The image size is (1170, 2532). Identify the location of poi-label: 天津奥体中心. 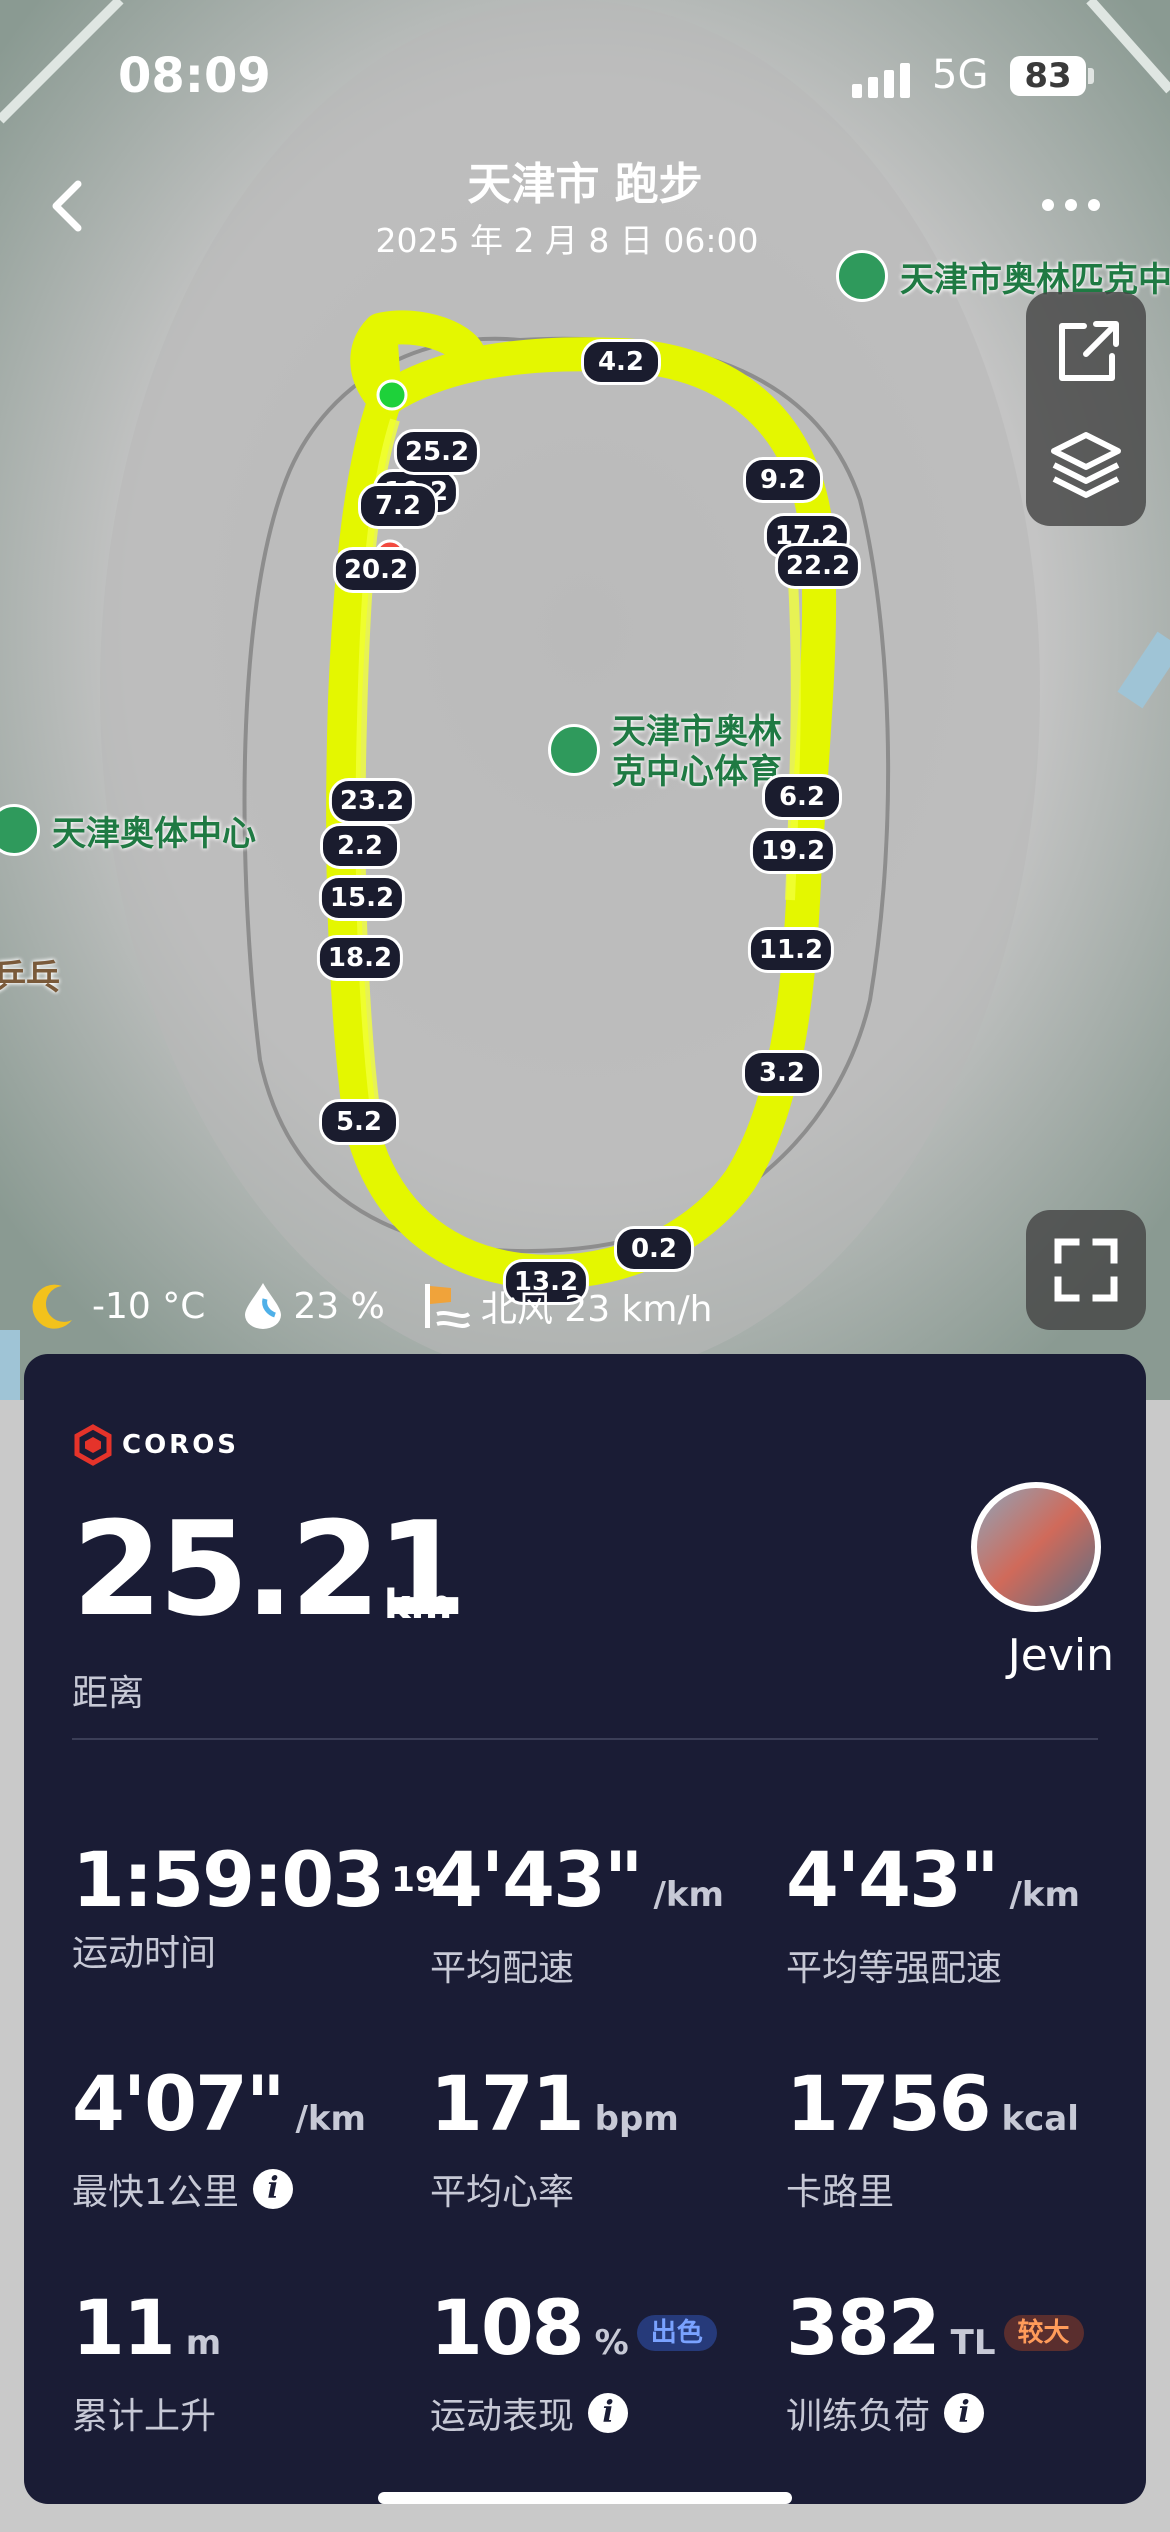
(154, 833).